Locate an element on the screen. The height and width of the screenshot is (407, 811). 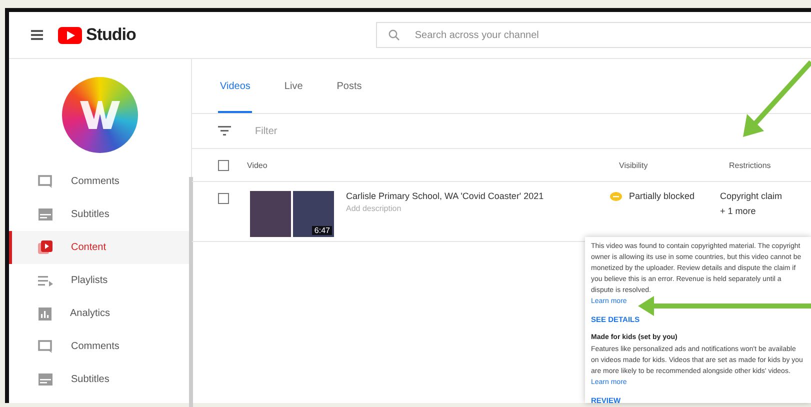
restriction-text: + 1 more is located at coordinates (738, 211).